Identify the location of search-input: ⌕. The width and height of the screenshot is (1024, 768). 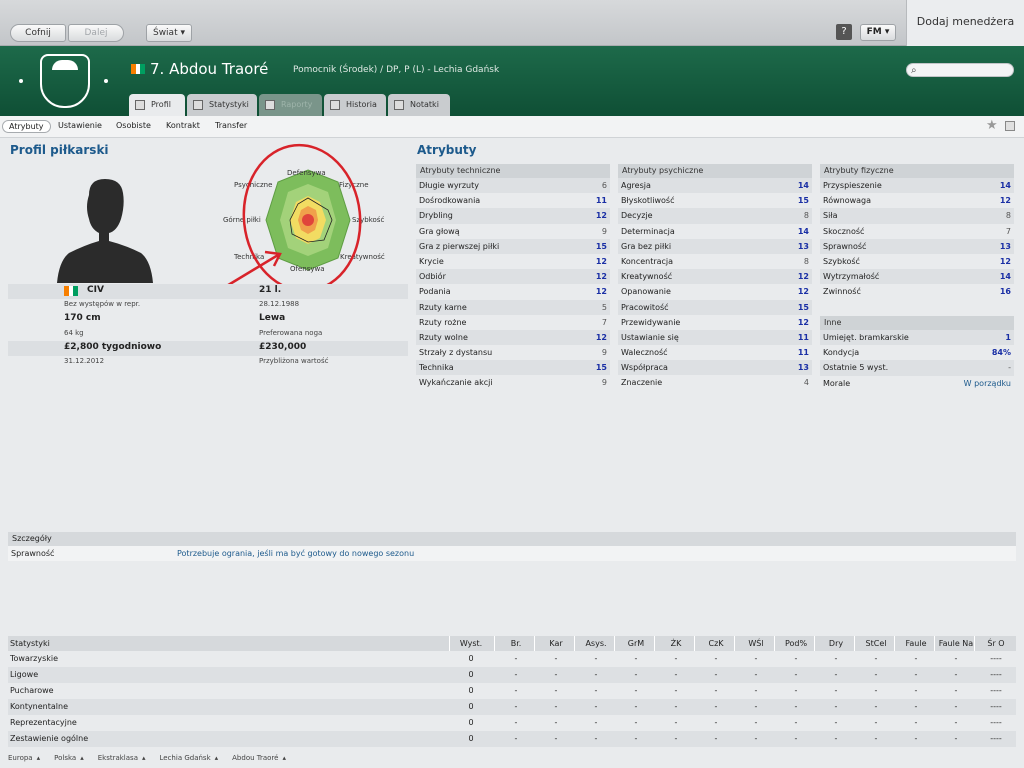
(960, 70).